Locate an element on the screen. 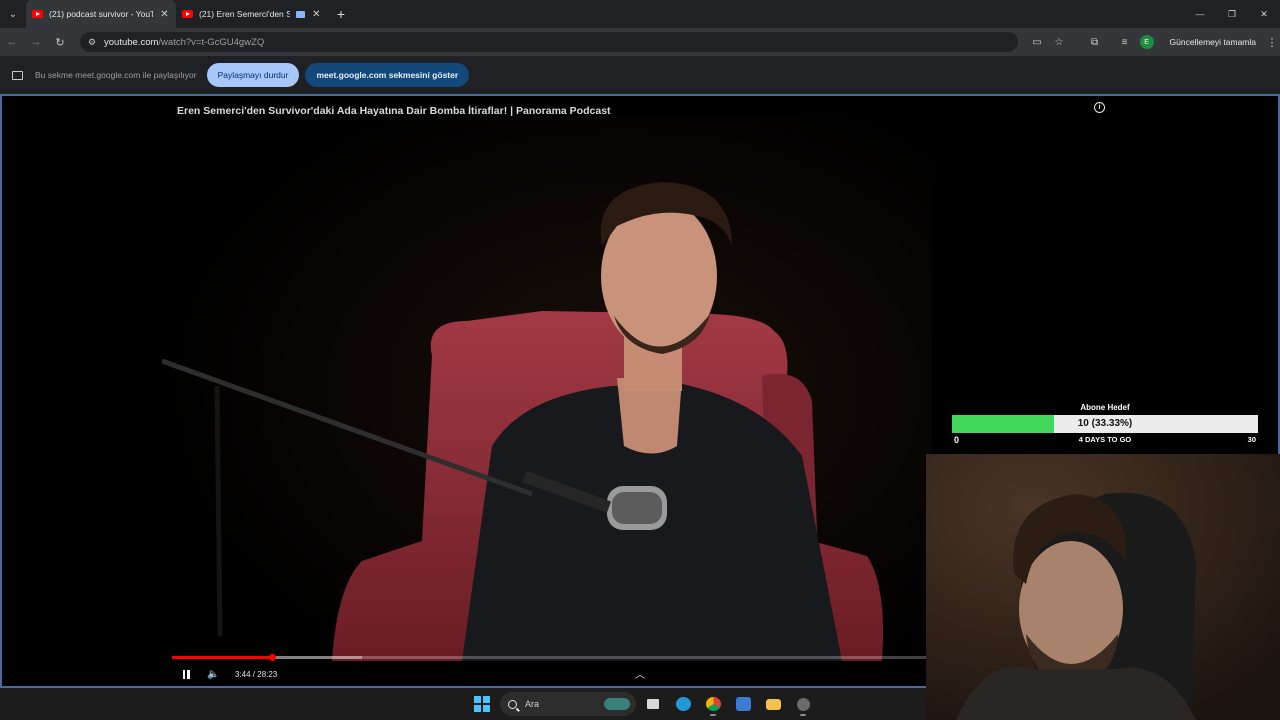 The image size is (1280, 720). stop-sharing-button: Paylaşmayı durdur is located at coordinates (253, 75).